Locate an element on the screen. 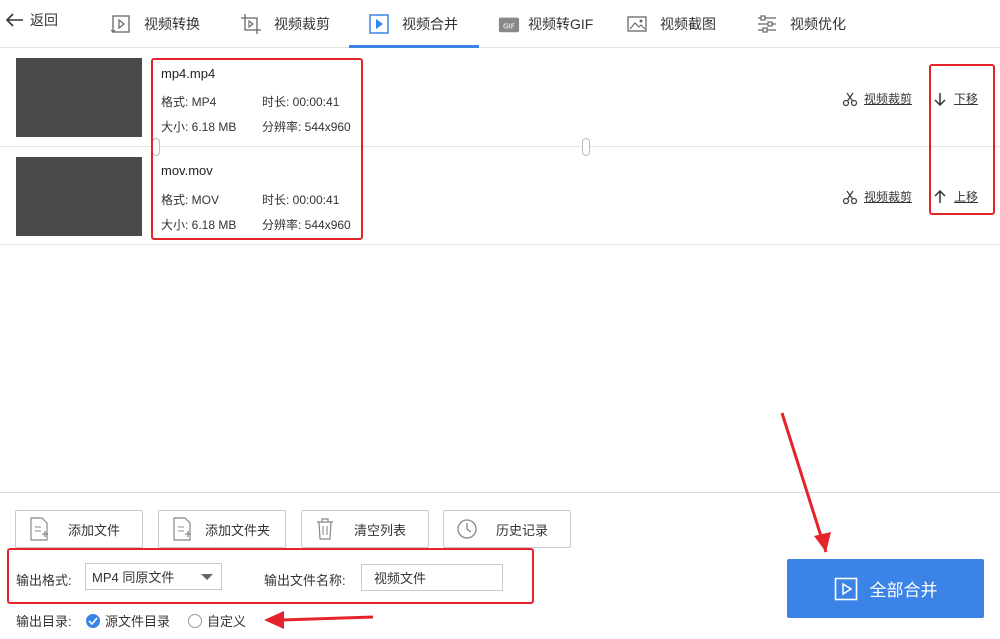 This screenshot has height=639, width=1000. output-format-label: 输出格式: is located at coordinates (44, 580).